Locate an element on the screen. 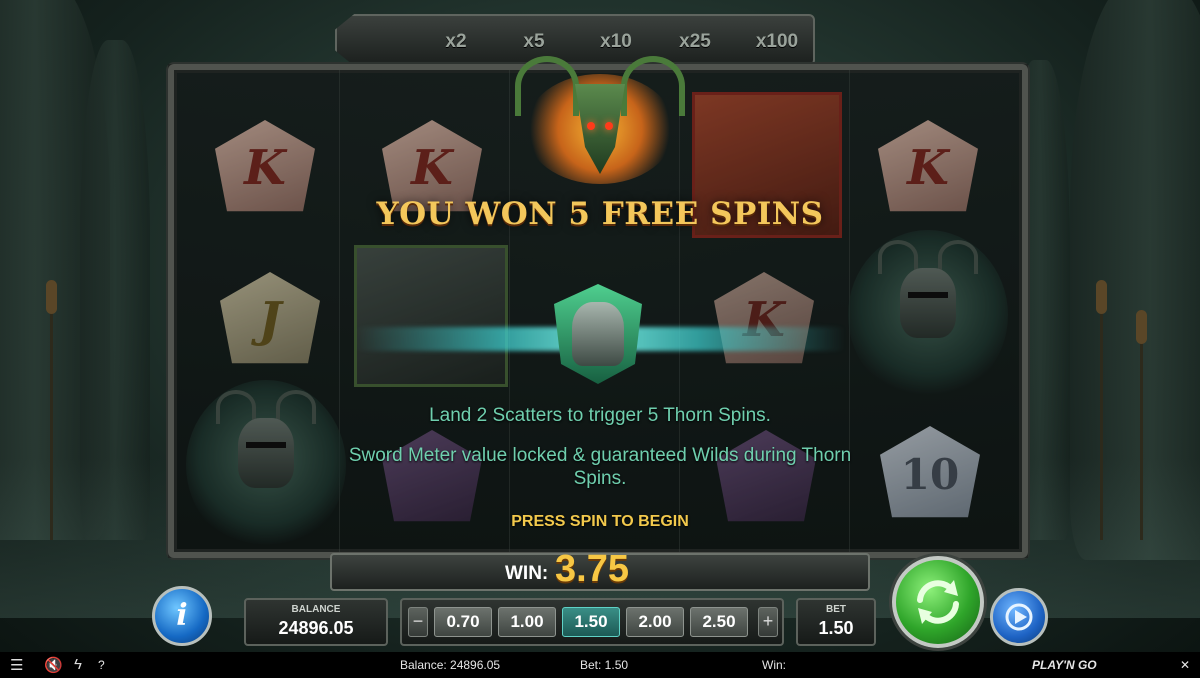  bet-option: 2.50 is located at coordinates (719, 622).